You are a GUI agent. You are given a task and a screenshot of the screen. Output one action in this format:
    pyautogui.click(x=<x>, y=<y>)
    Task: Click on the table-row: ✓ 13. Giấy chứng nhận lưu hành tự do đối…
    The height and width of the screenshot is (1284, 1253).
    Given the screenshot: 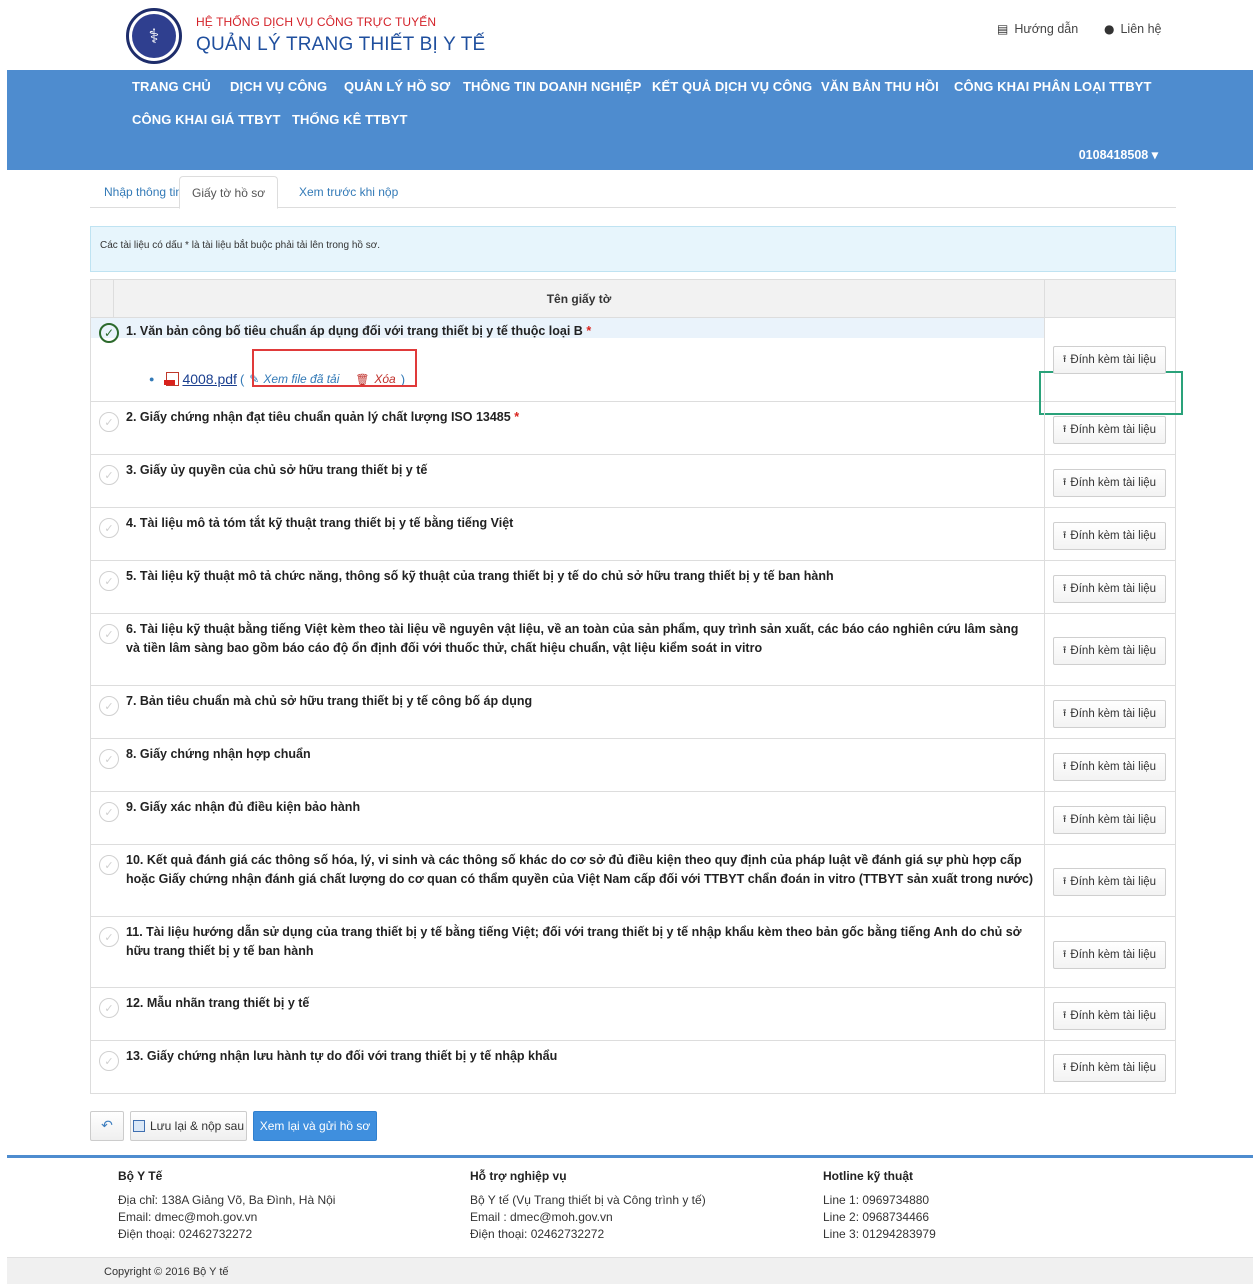 What is the action you would take?
    pyautogui.click(x=633, y=1067)
    